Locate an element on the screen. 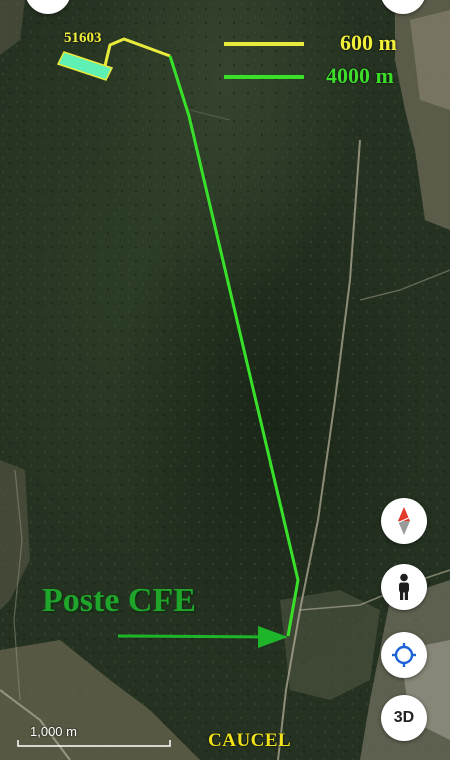 This screenshot has height=760, width=450. lot-number-label: 51603 is located at coordinates (83, 38).